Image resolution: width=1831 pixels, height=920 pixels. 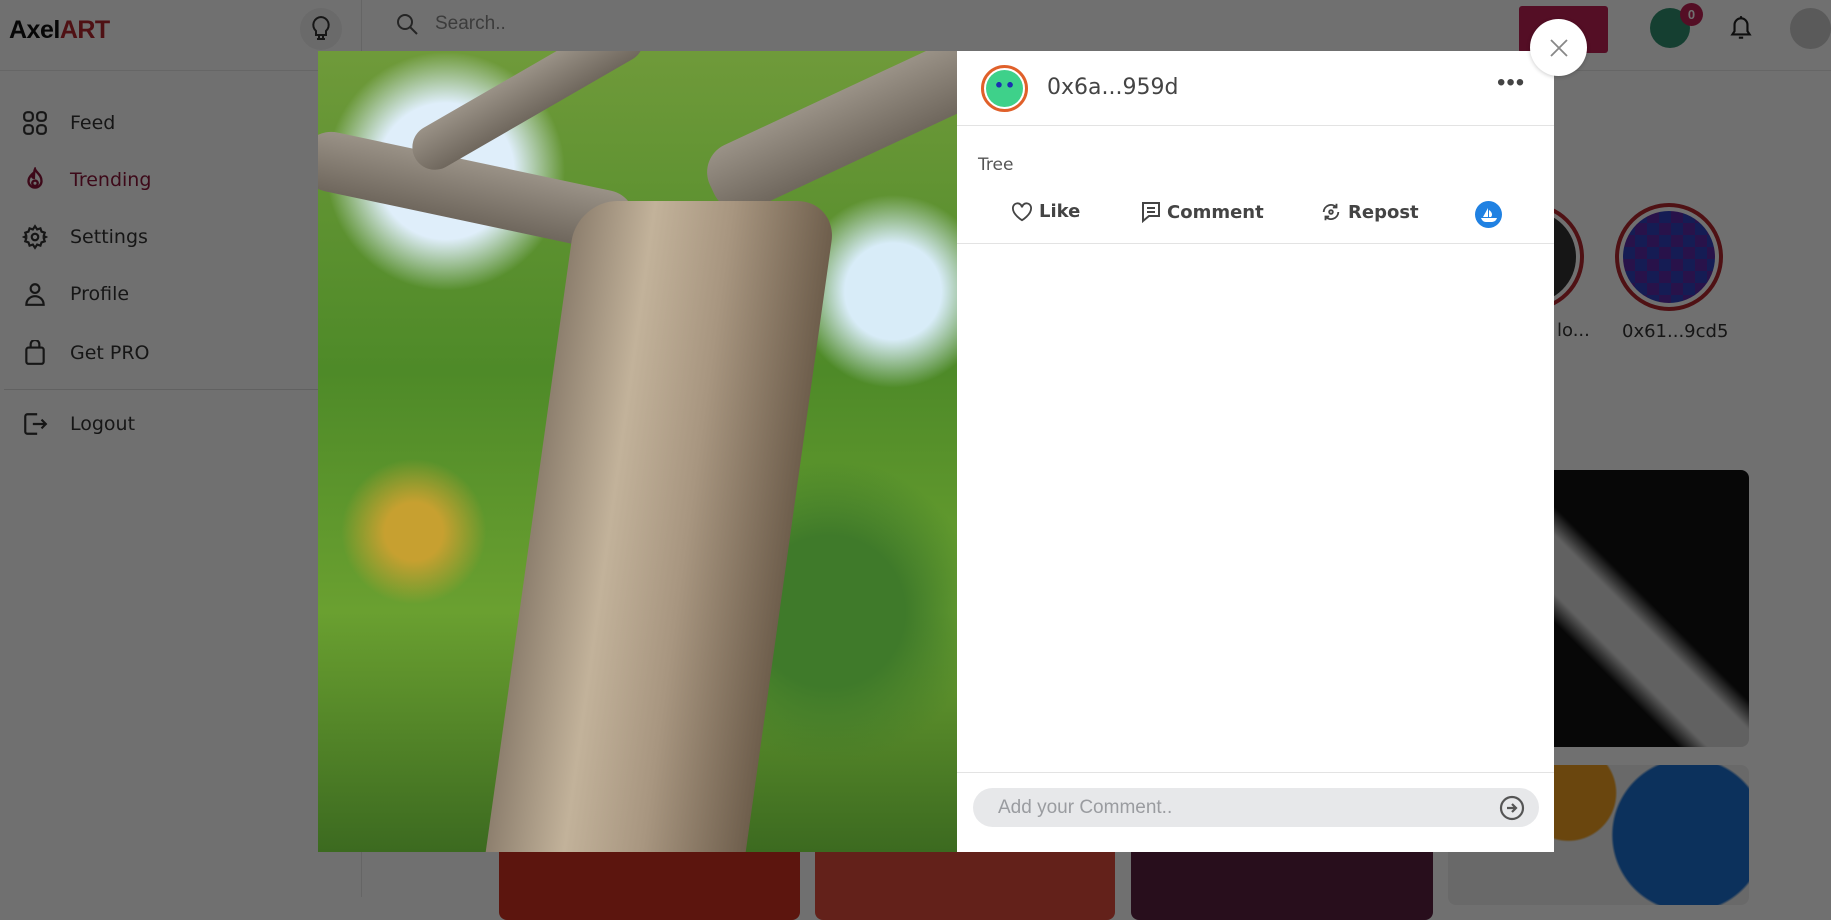 I want to click on user-avatar, so click(x=1810, y=28).